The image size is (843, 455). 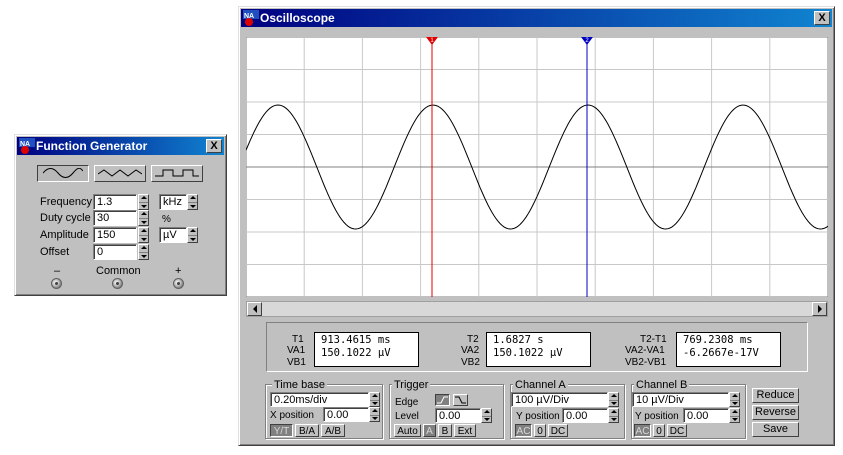 I want to click on t1-value: 913.4615 ms, so click(x=356, y=340).